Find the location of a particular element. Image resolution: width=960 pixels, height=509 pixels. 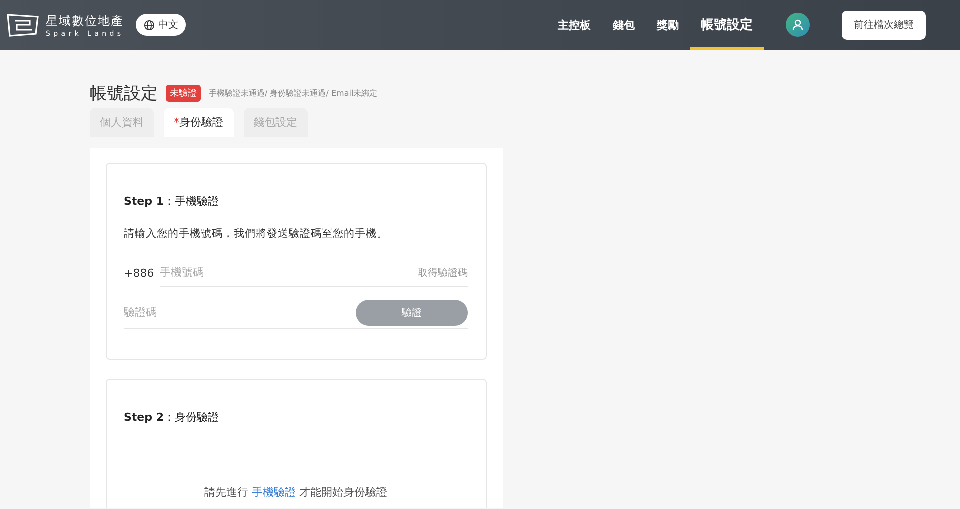

brand-name: 星域數位地產 is located at coordinates (85, 21).